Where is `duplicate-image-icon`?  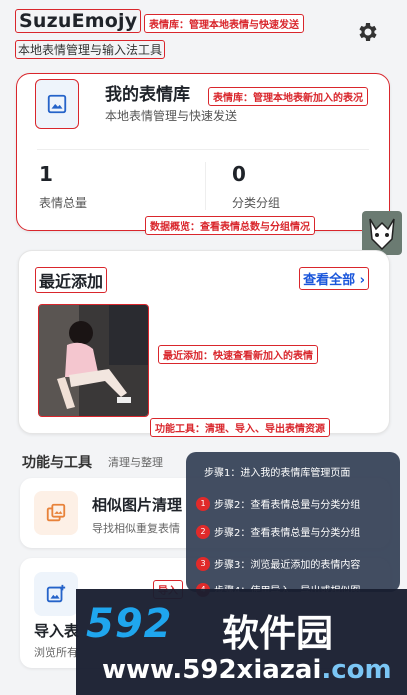
duplicate-image-icon is located at coordinates (56, 513).